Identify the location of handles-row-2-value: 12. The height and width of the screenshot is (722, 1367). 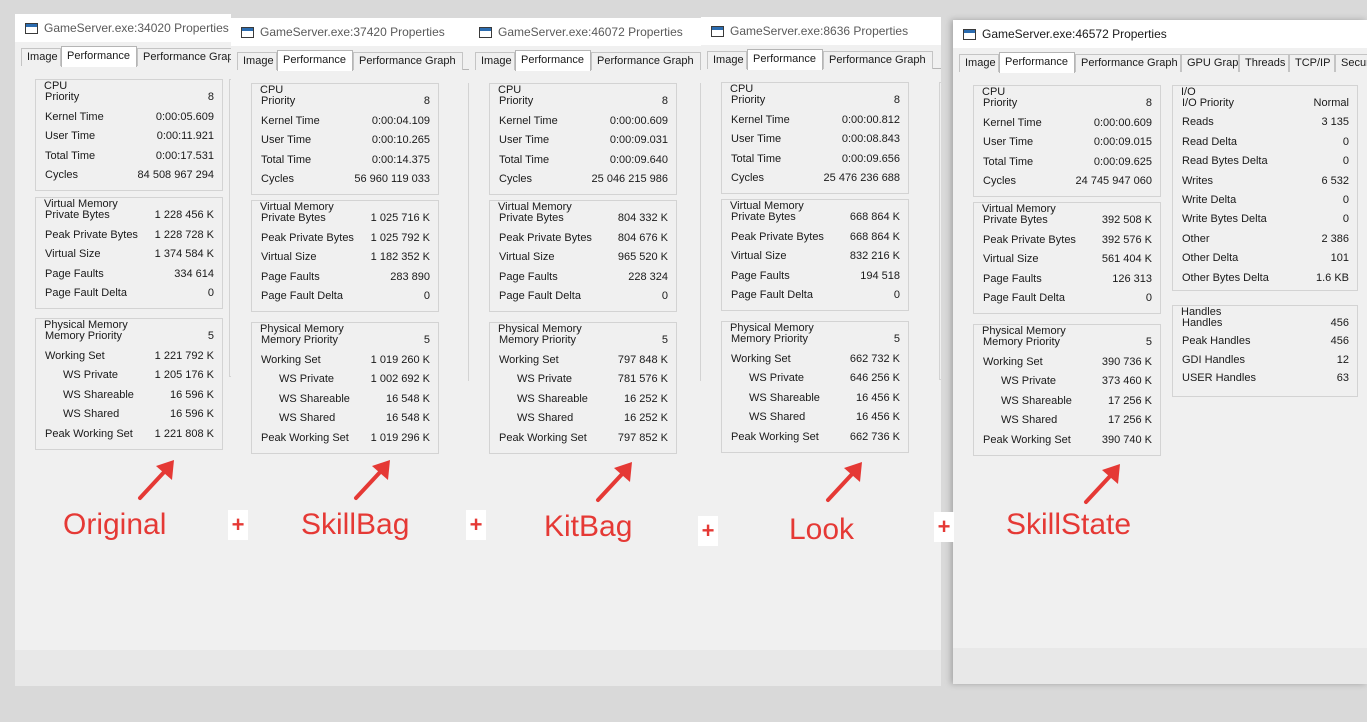
(1342, 359).